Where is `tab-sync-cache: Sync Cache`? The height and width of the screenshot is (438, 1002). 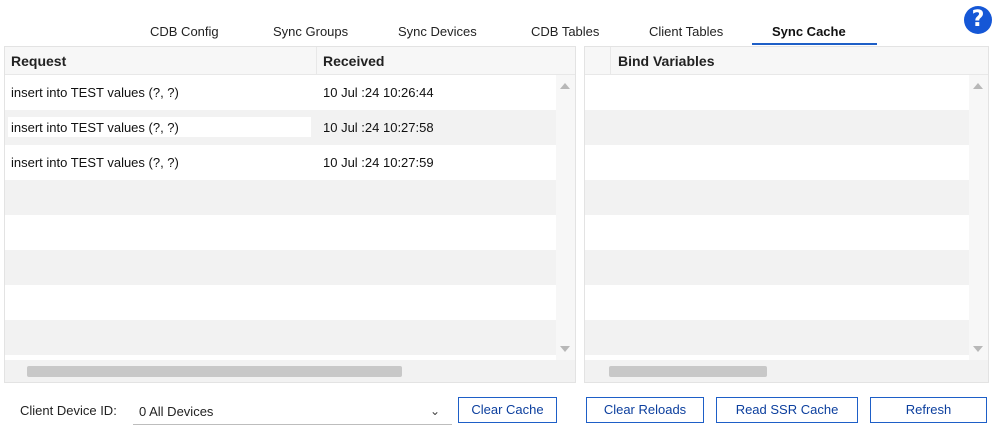 tab-sync-cache: Sync Cache is located at coordinates (809, 32).